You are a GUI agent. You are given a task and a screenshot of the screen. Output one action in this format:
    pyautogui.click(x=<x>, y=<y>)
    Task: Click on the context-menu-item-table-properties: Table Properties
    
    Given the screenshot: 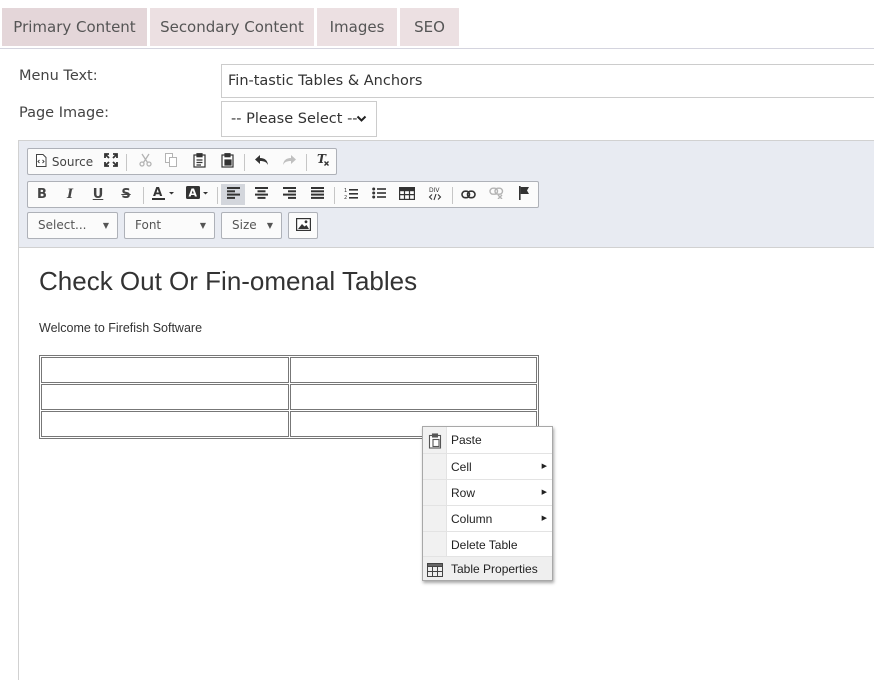 What is the action you would take?
    pyautogui.click(x=487, y=568)
    